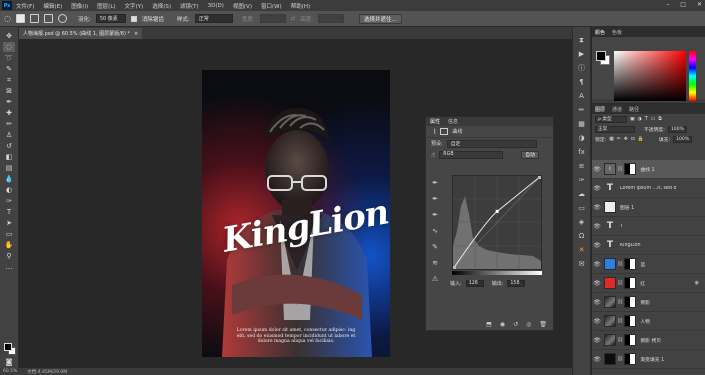 The height and width of the screenshot is (375, 705). Describe the element at coordinates (581, 264) in the screenshot. I see `notes-panel-icon: ✉` at that location.